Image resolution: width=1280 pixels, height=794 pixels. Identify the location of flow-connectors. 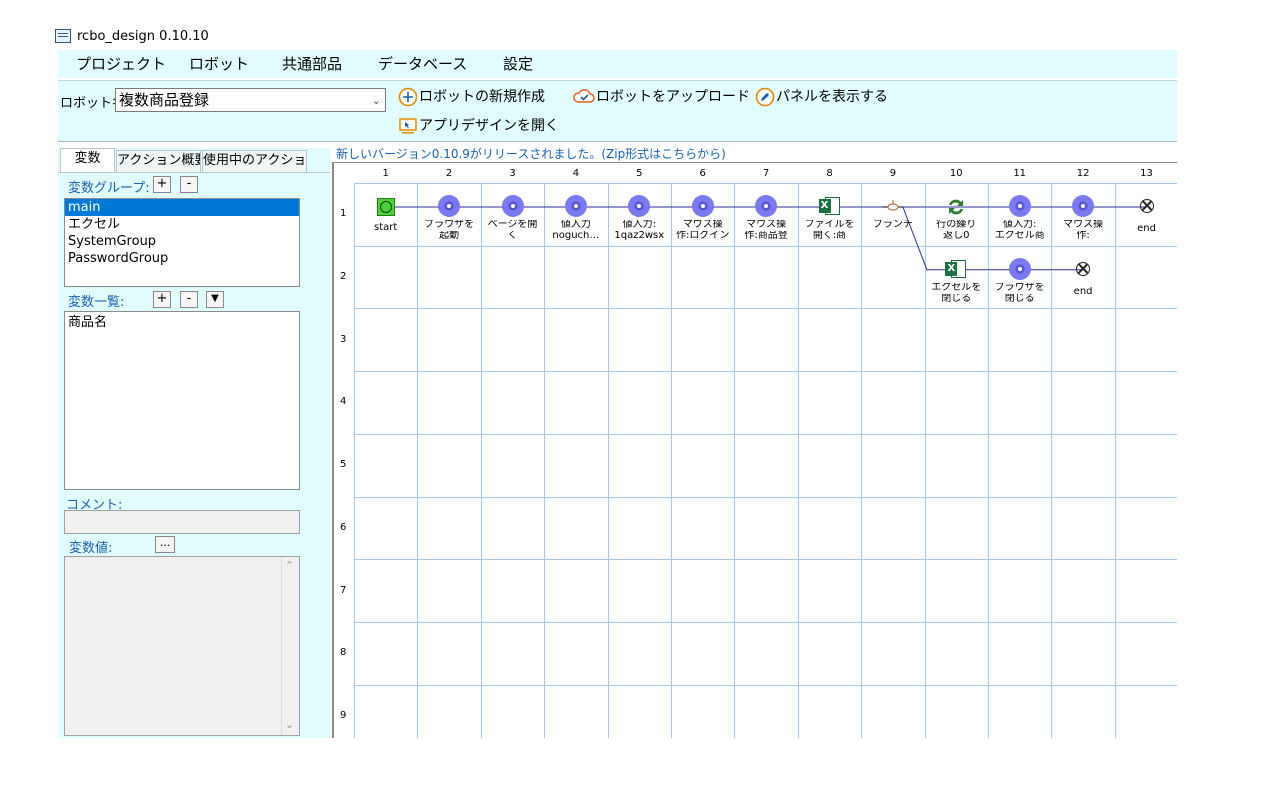
(766, 238).